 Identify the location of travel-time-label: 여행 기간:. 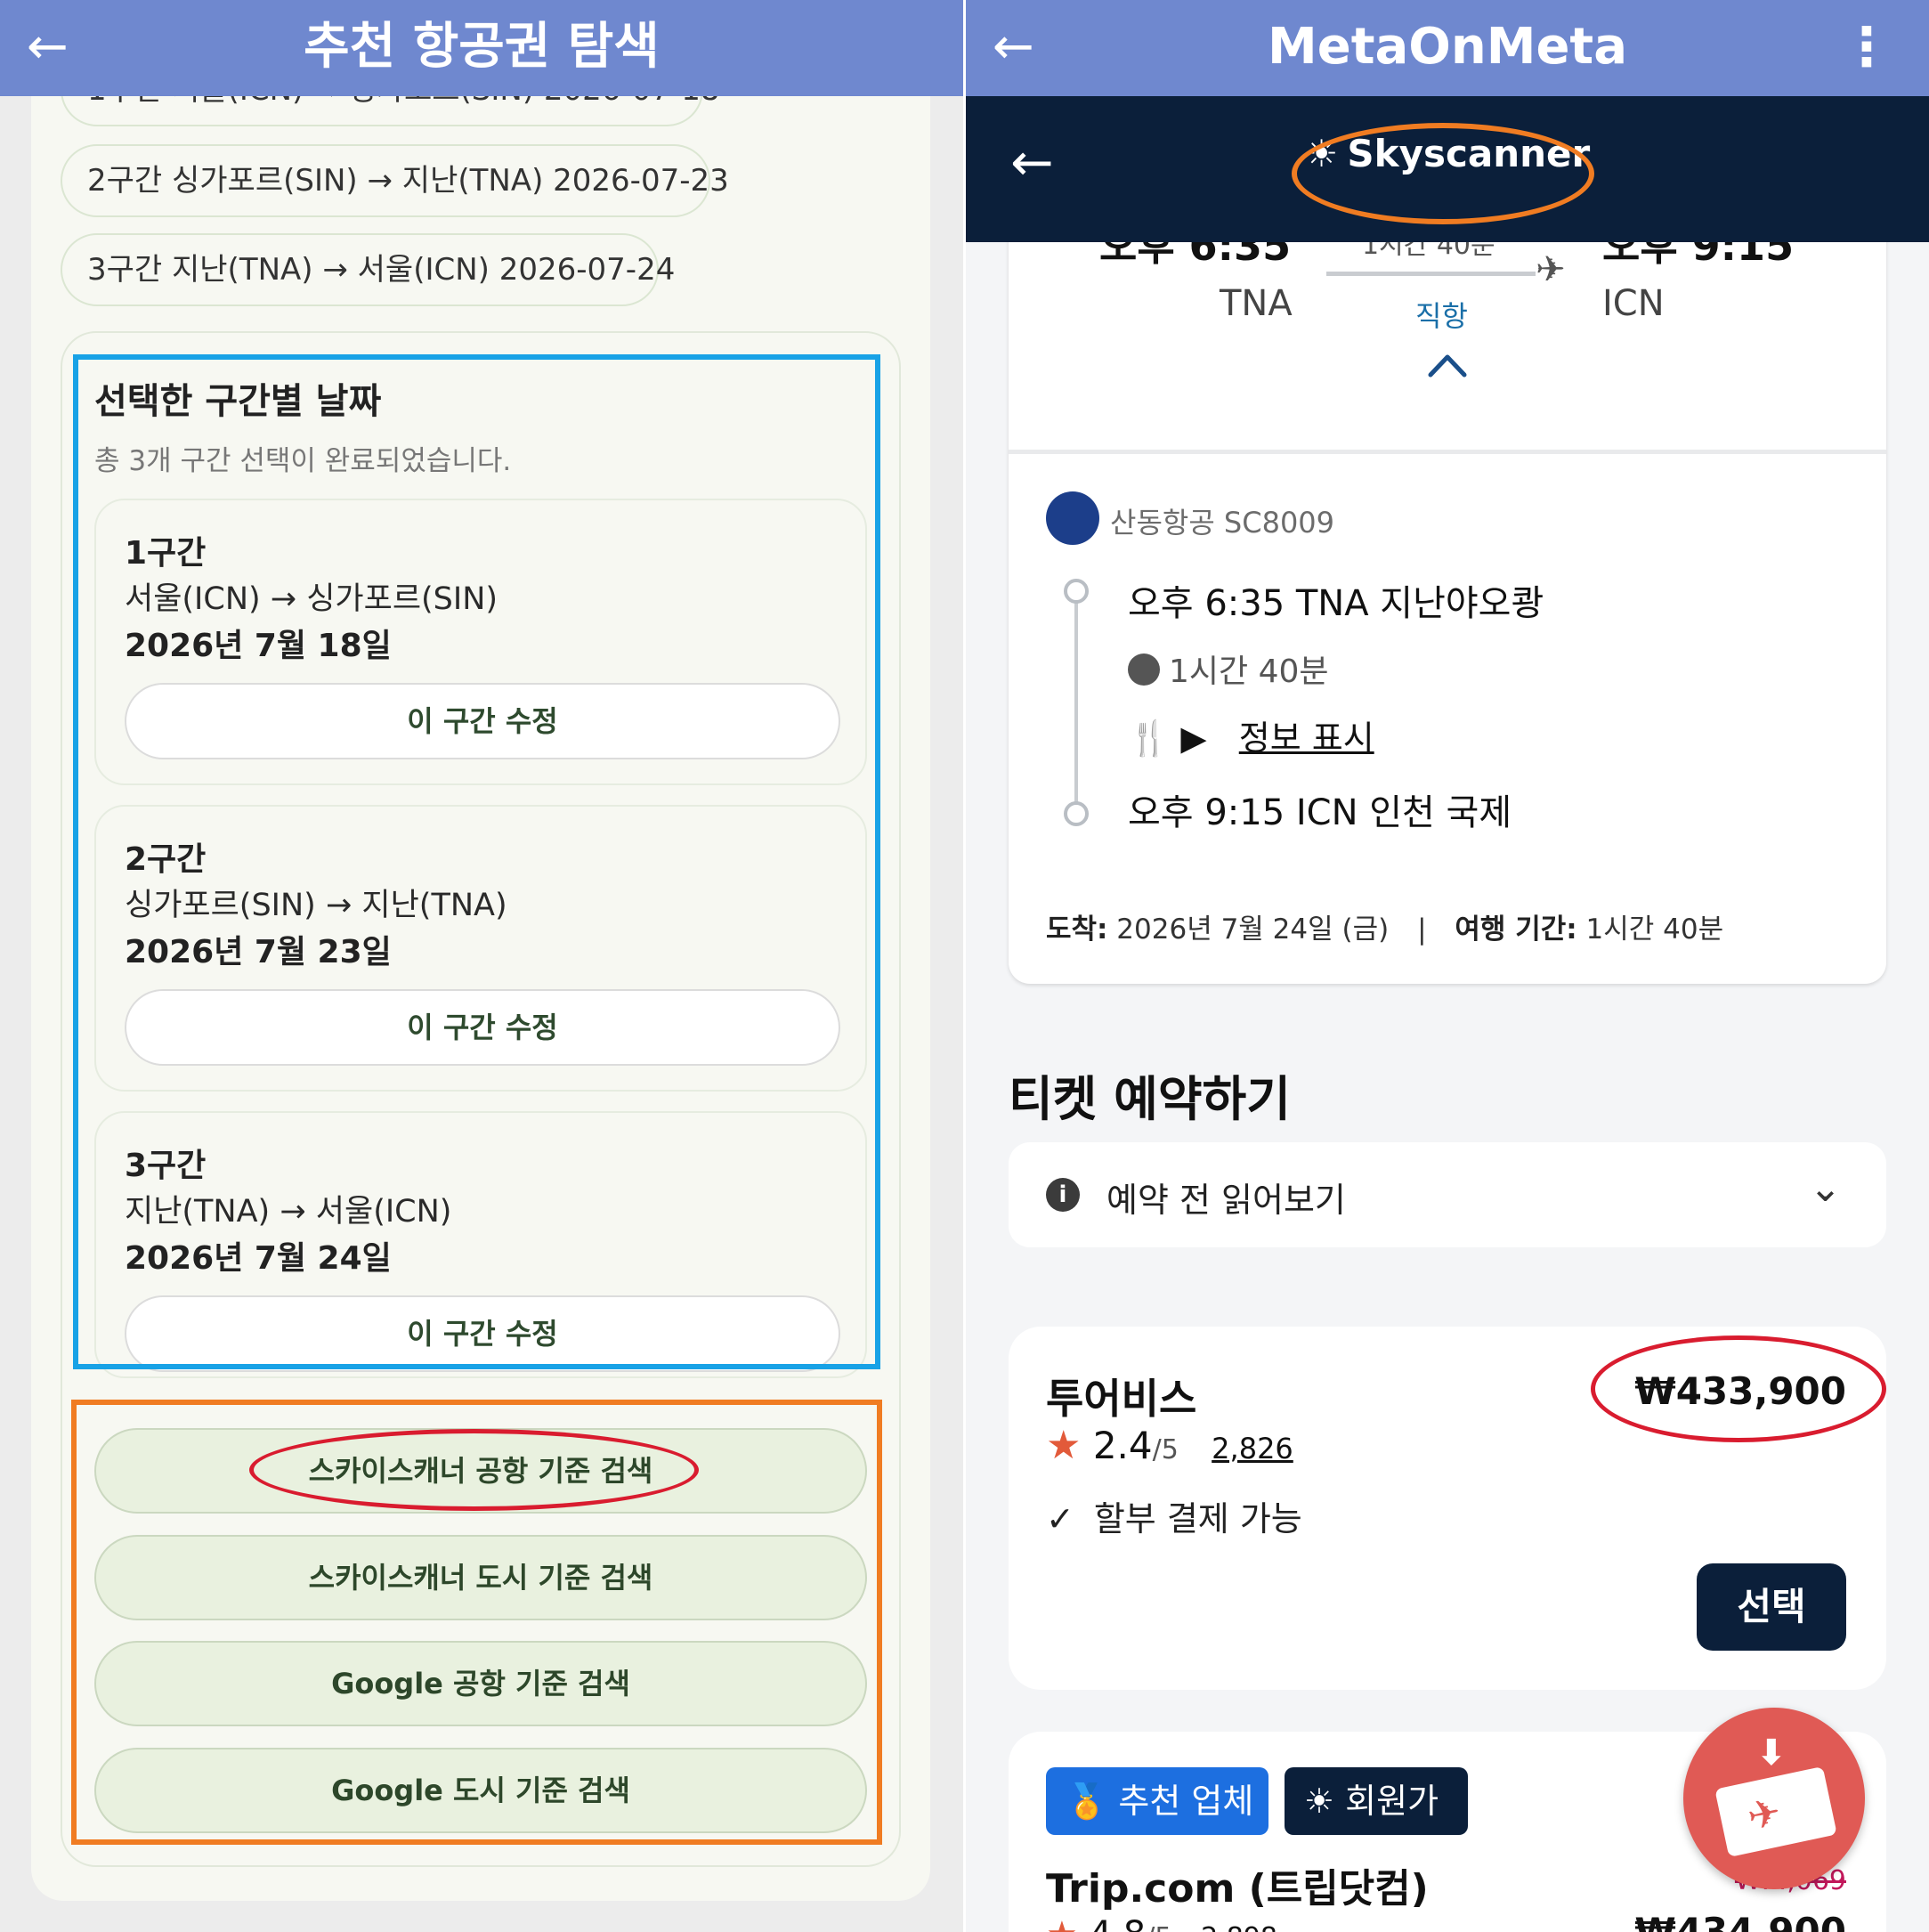
(1516, 930).